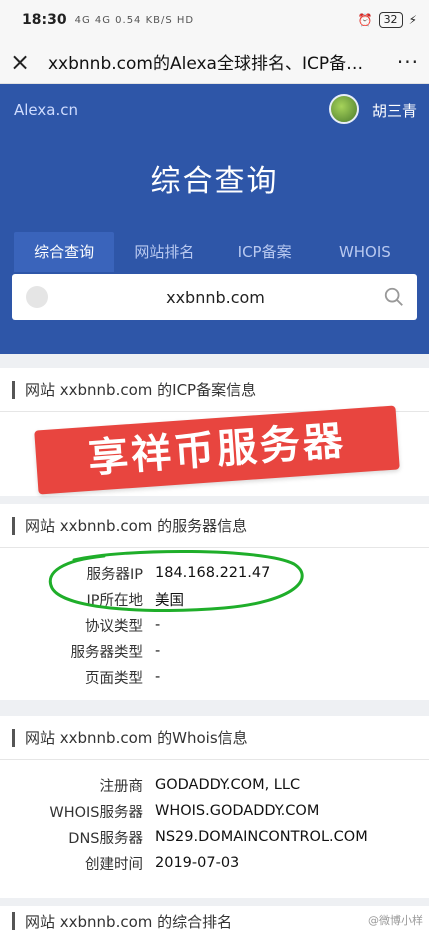 This screenshot has height=930, width=429. Describe the element at coordinates (214, 20) in the screenshot. I see `status-bar: 18:30 4G 4G 0.54 KB/S HD ⏰ 32 ⚡` at that location.